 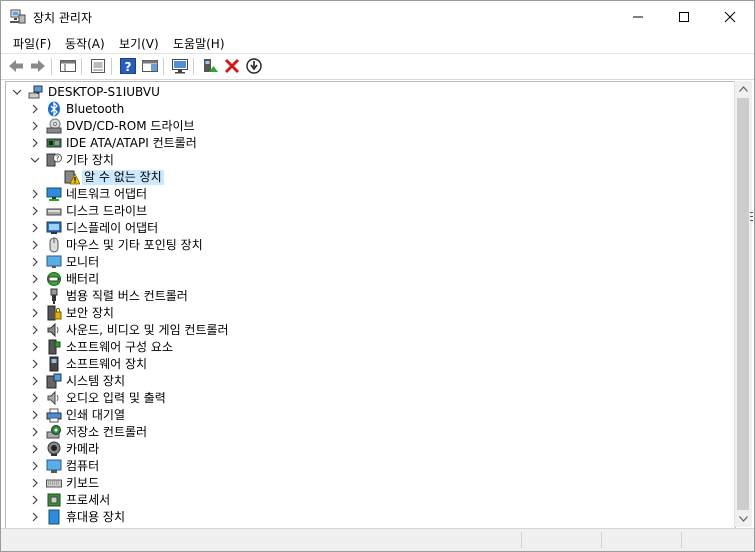 What do you see at coordinates (370, 296) in the screenshot?
I see `tree-item-usb-controllers: 범용 직렬 버스 컨트롤러` at bounding box center [370, 296].